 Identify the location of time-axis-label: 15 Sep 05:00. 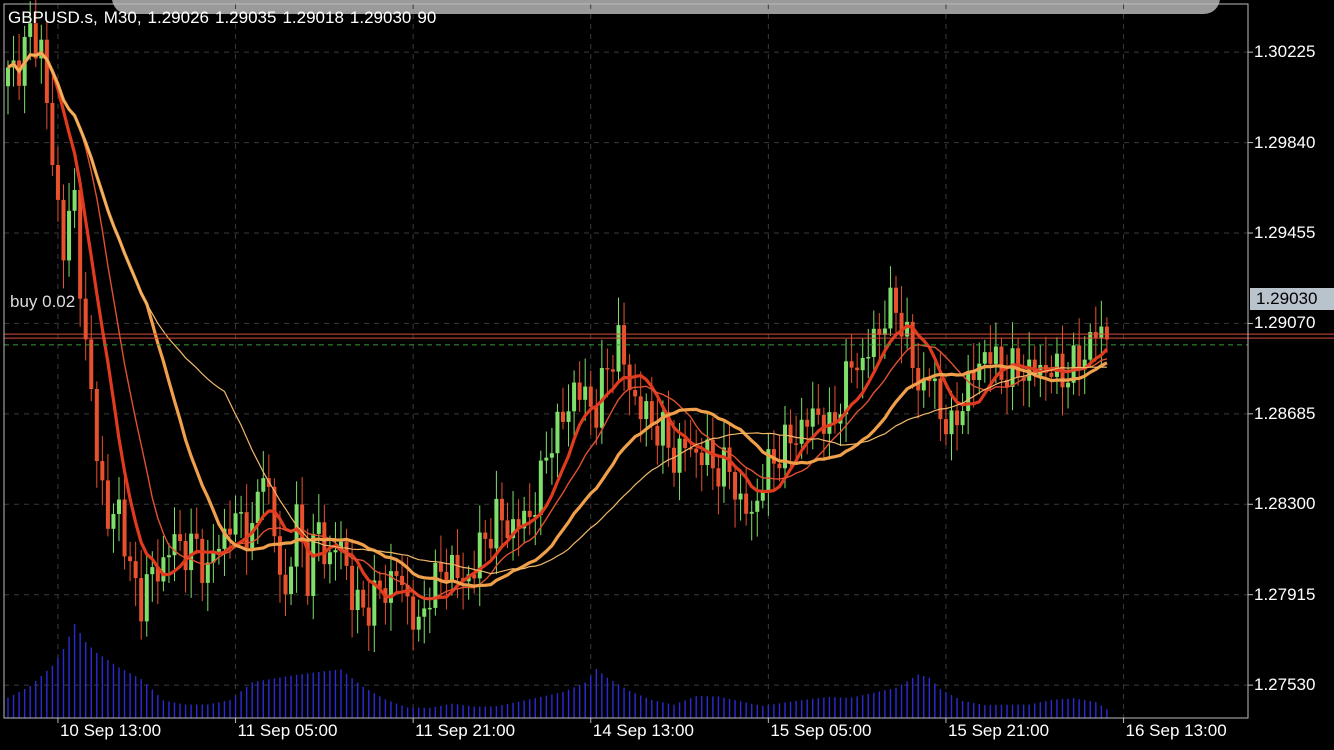
(821, 730).